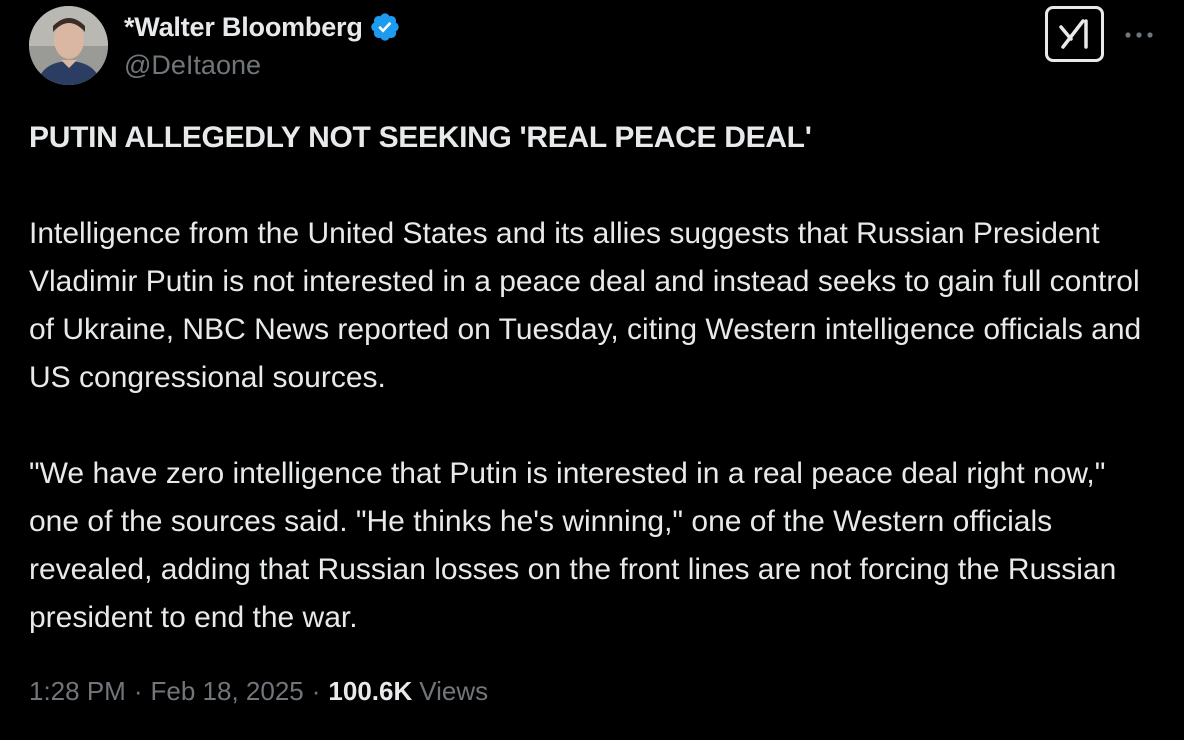 This screenshot has width=1184, height=740. Describe the element at coordinates (385, 27) in the screenshot. I see `verified-badge-icon` at that location.